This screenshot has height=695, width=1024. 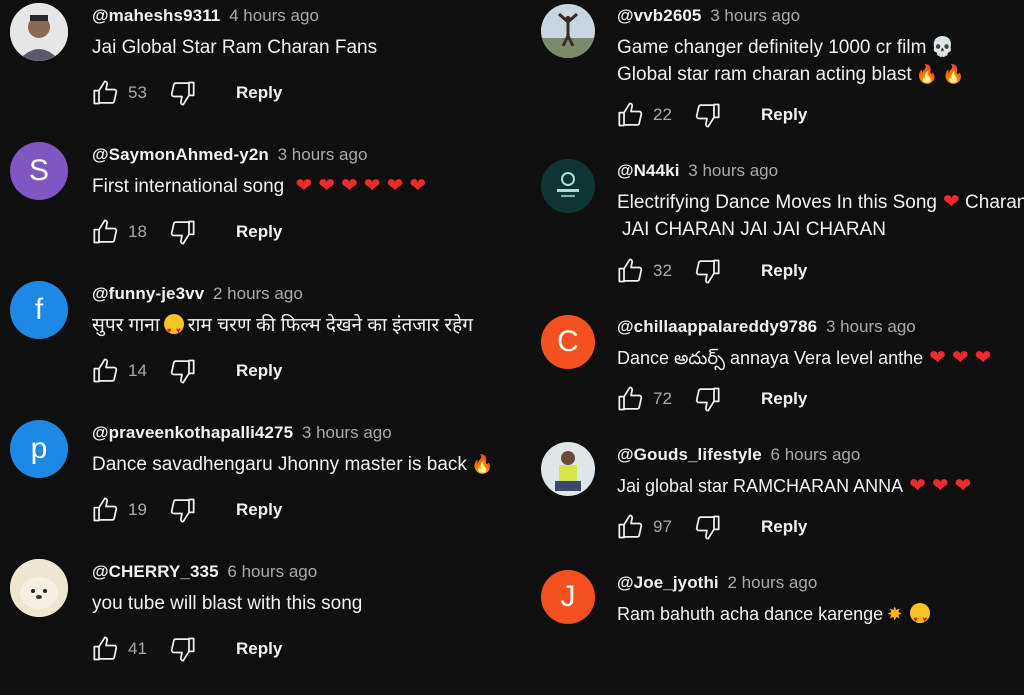 What do you see at coordinates (274, 15) in the screenshot?
I see `timestamp: 4 hours ago` at bounding box center [274, 15].